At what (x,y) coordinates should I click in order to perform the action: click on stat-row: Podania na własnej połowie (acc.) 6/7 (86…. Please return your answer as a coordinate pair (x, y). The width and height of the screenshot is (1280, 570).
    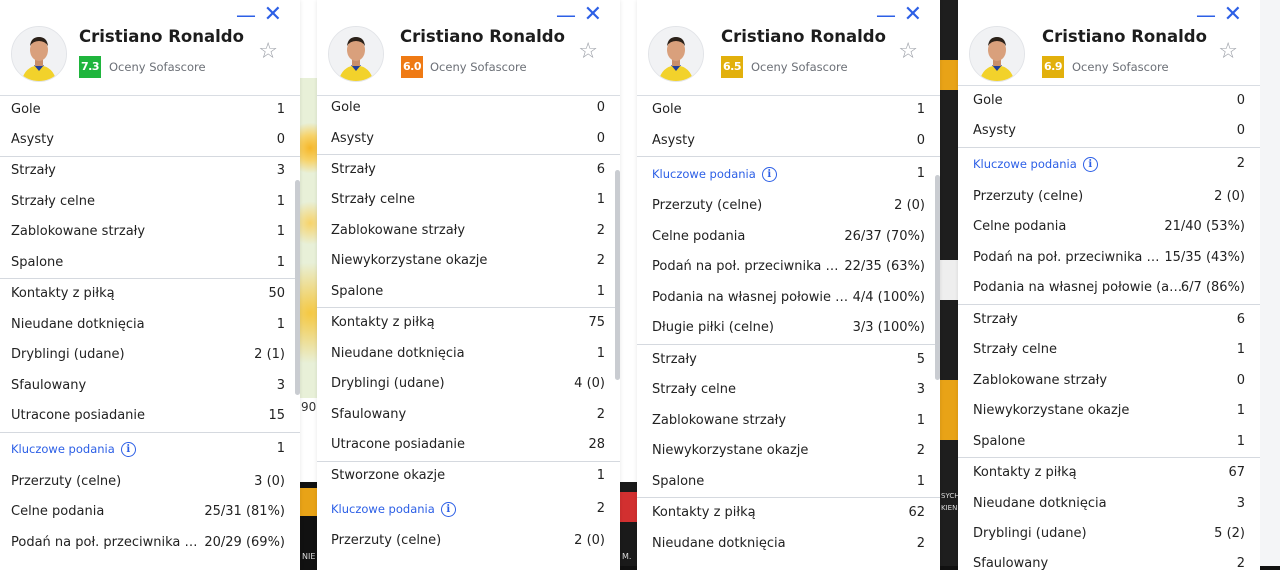
    Looking at the image, I should click on (1109, 287).